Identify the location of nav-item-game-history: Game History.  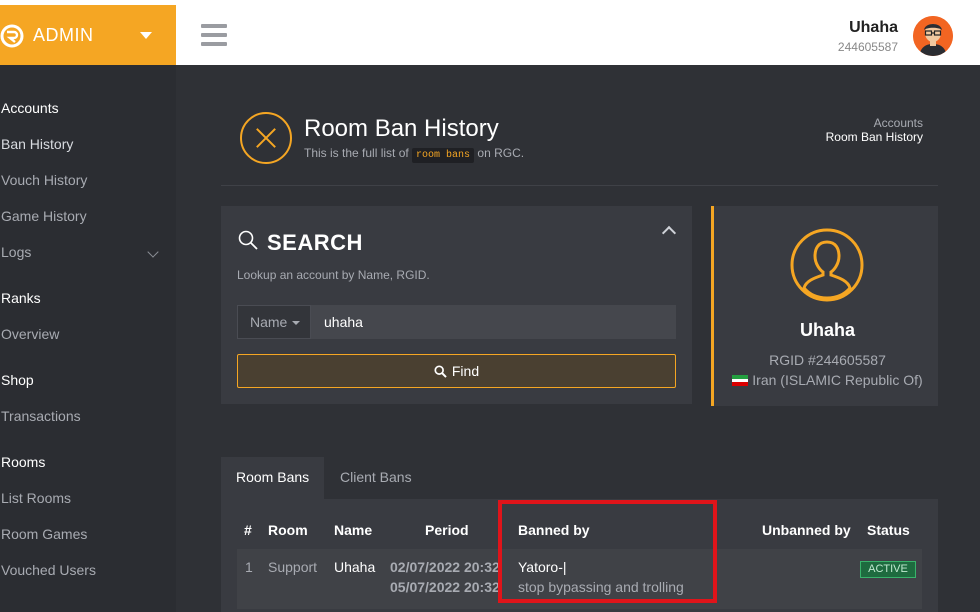
(44, 216).